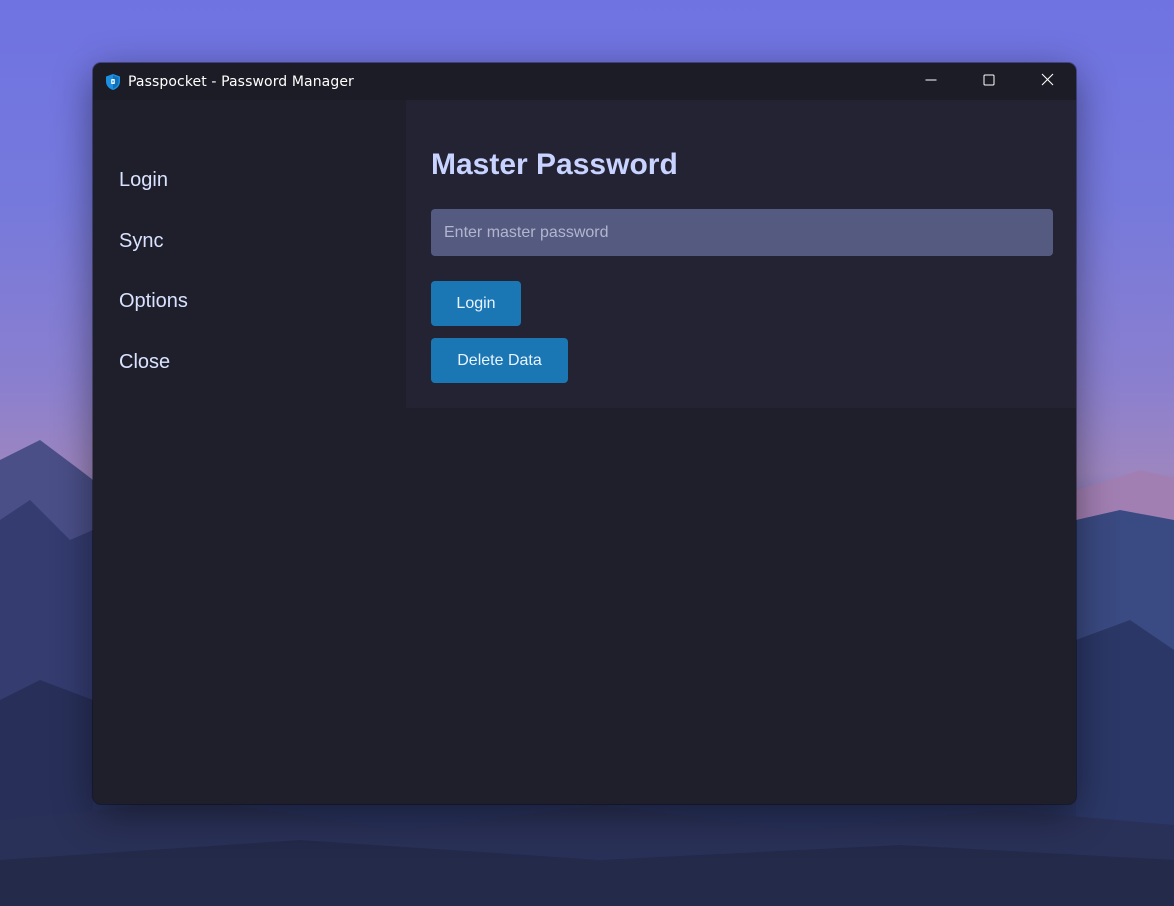 The width and height of the screenshot is (1174, 906). I want to click on sidebar-item-sync: Sync, so click(249, 241).